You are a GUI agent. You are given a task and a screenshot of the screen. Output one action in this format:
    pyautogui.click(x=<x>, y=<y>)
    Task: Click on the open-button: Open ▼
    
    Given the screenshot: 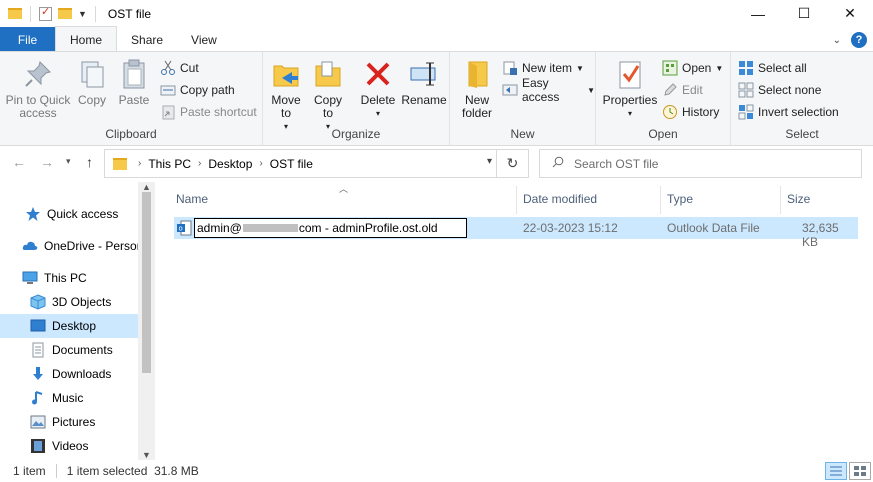 What is the action you would take?
    pyautogui.click(x=692, y=68)
    